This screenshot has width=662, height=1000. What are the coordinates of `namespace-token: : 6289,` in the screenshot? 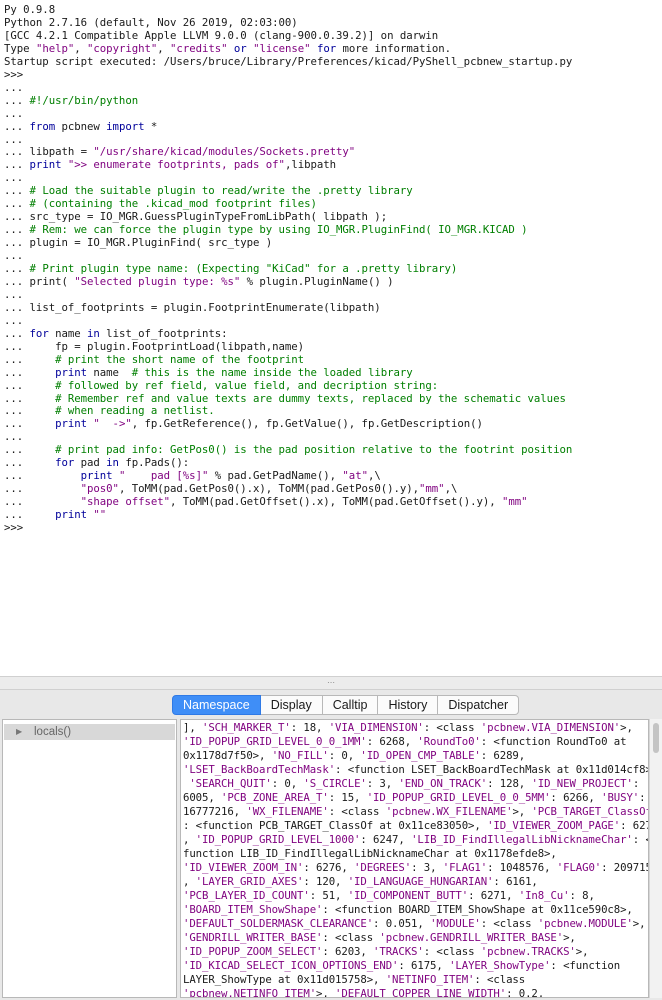 It's located at (503, 755).